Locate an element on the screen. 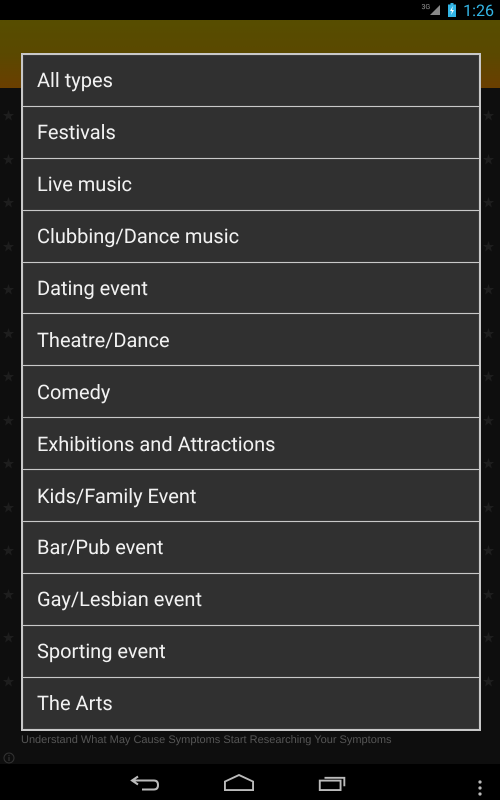  menu-item: Live music is located at coordinates (251, 184).